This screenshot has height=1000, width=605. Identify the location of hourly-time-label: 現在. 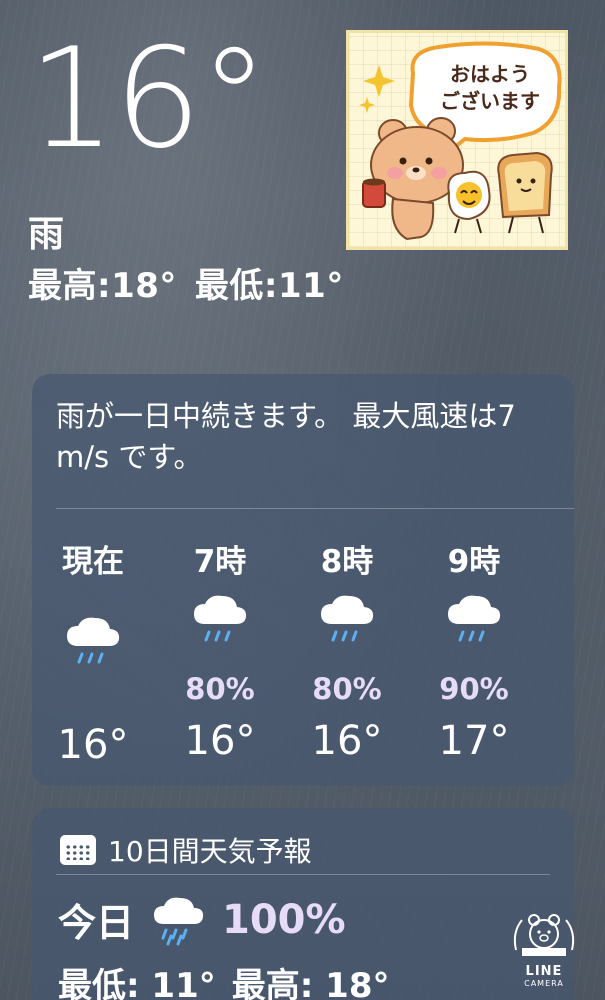
(93, 562).